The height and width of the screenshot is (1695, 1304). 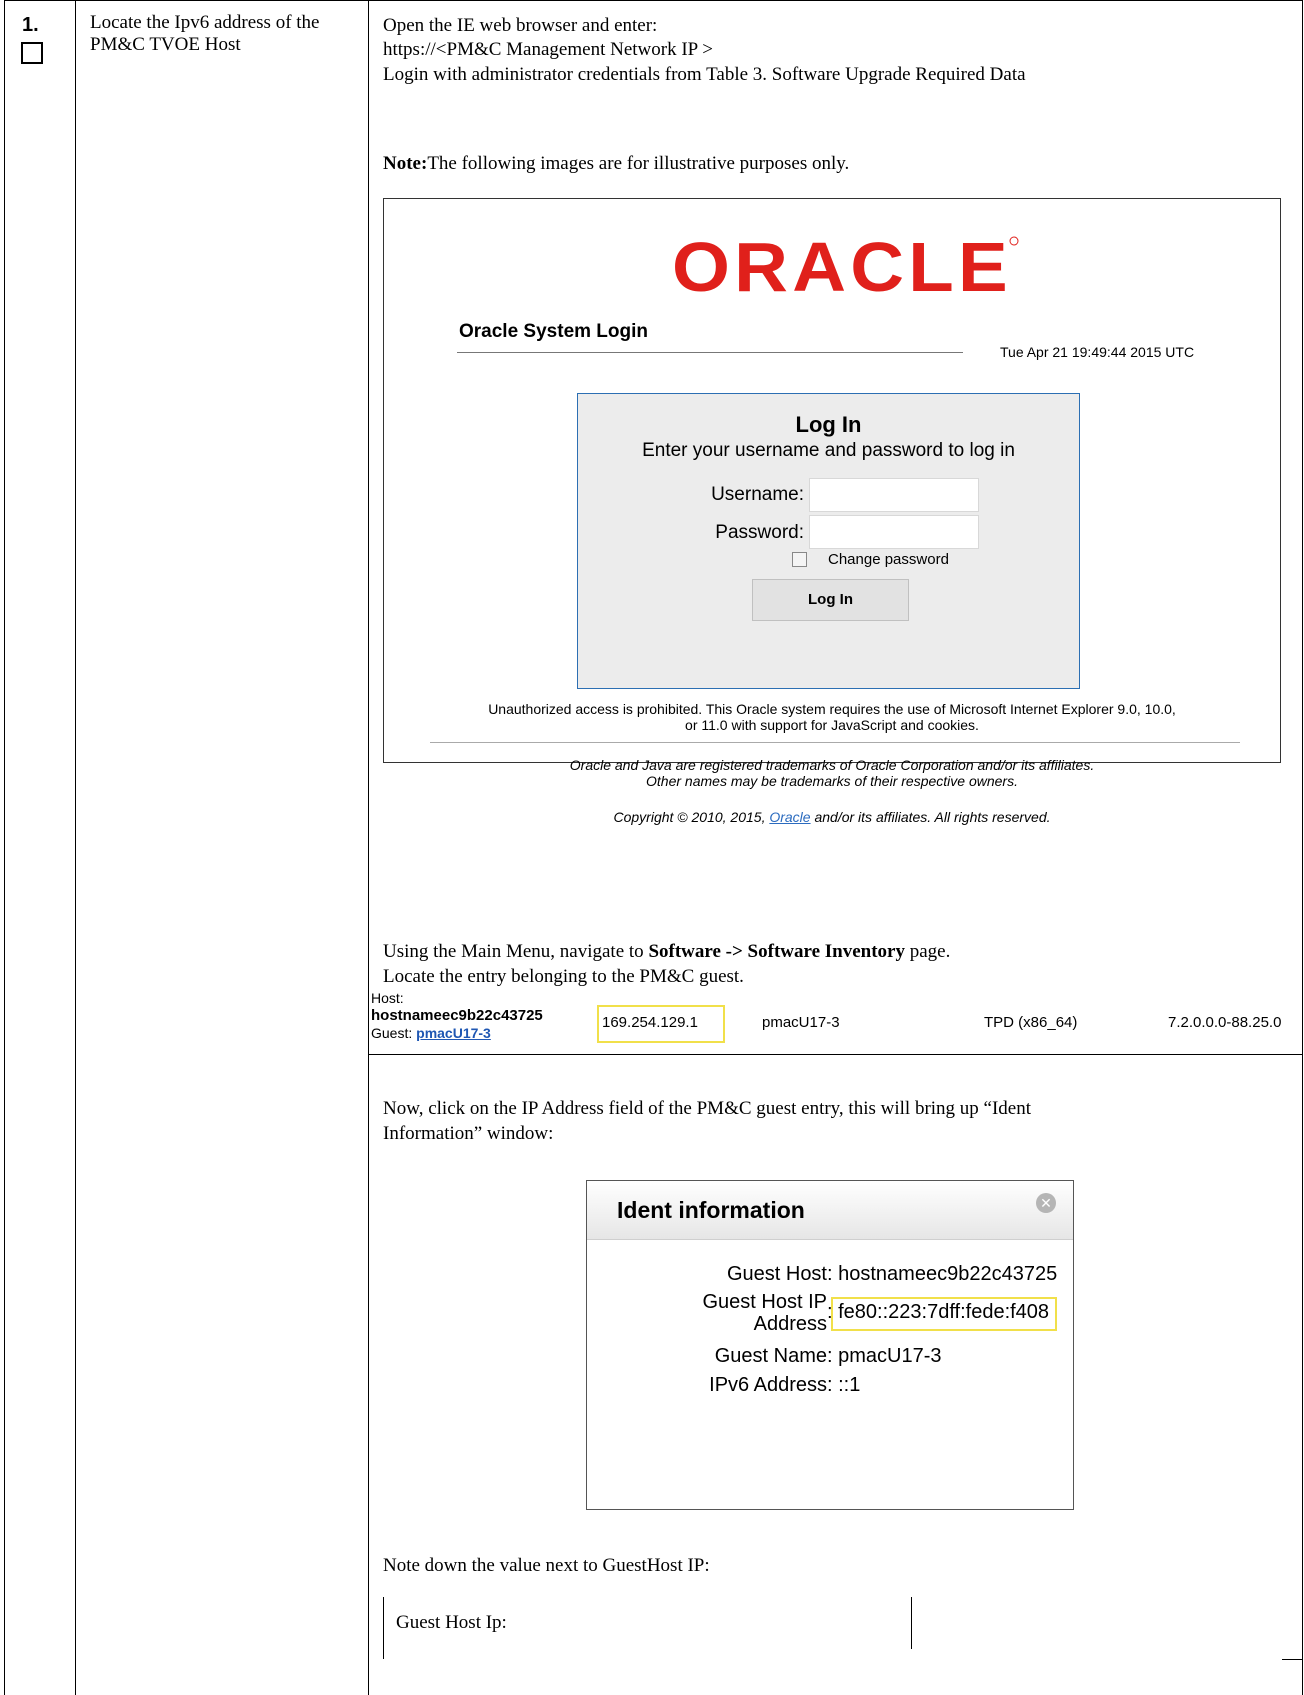 What do you see at coordinates (520, 25) in the screenshot?
I see `open-browser-text: Open the IE web browser and enter:` at bounding box center [520, 25].